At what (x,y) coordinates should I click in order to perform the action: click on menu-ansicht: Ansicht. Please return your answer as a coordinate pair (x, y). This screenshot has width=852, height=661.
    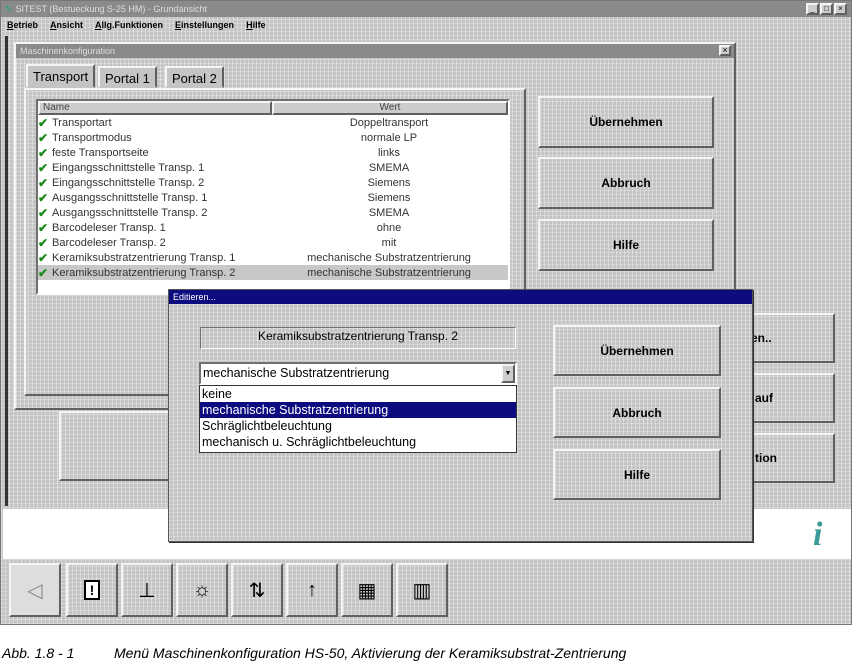
    Looking at the image, I should click on (66, 25).